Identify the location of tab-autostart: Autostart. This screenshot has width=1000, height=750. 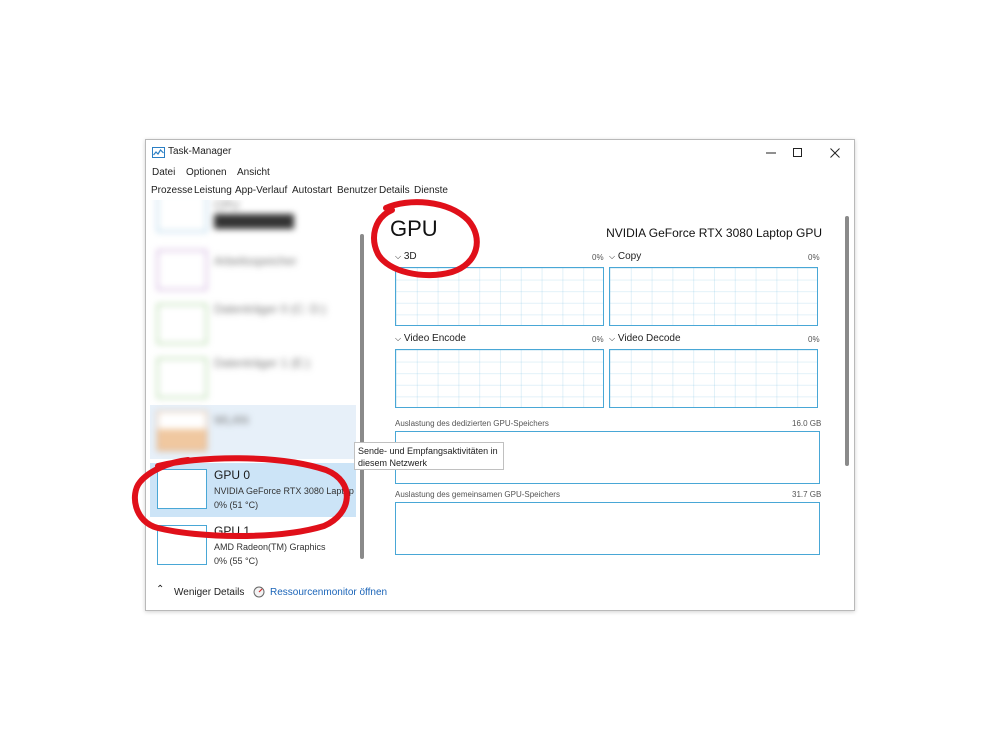
(312, 190).